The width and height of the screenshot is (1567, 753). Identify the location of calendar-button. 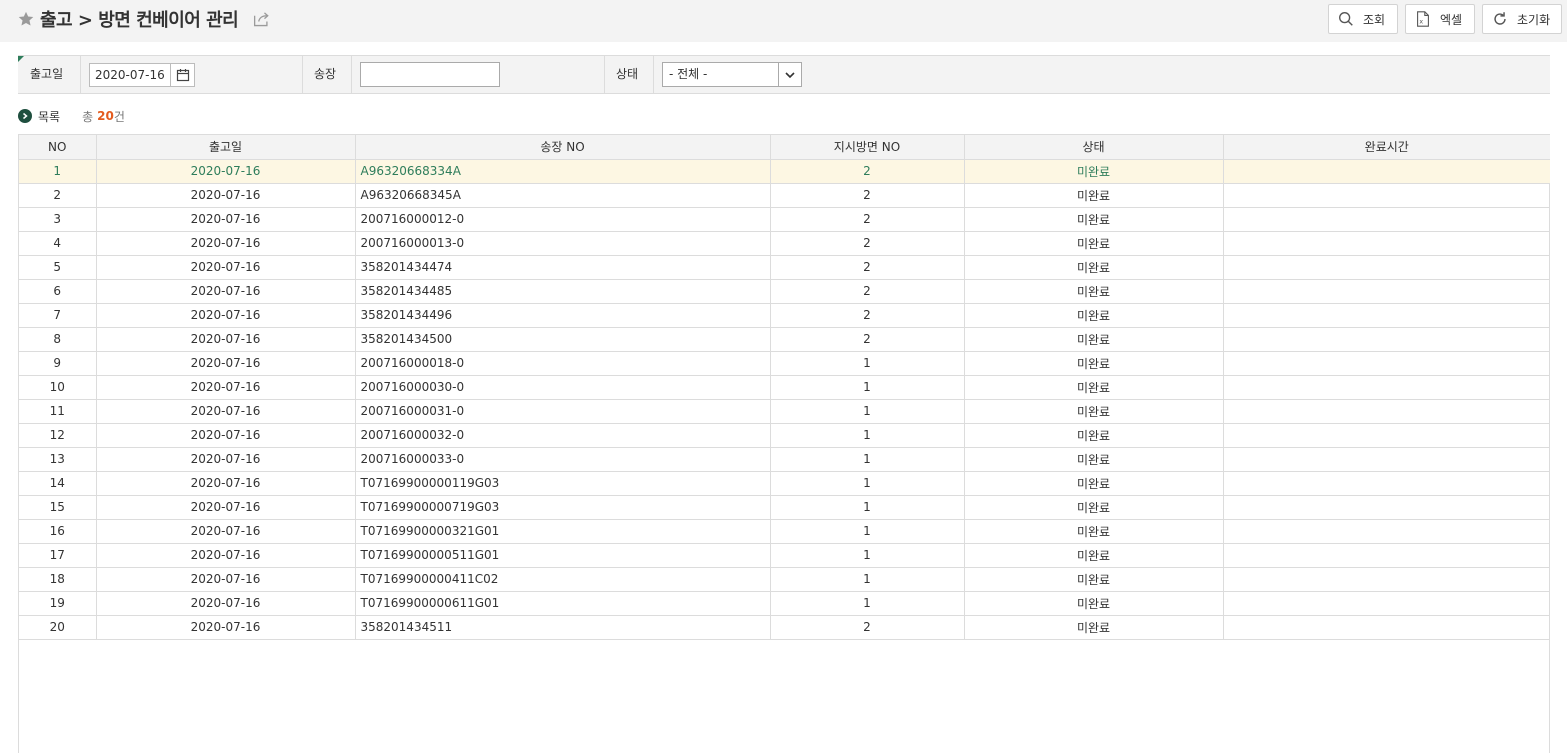
(182, 75).